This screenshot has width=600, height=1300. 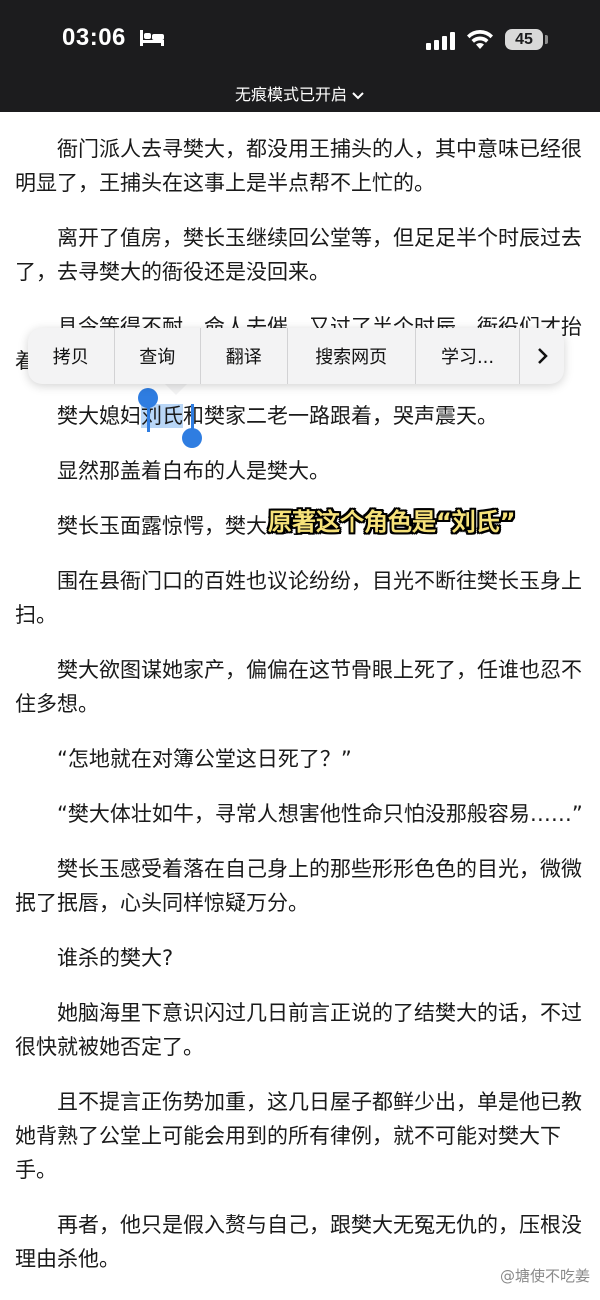 What do you see at coordinates (193, 471) in the screenshot?
I see `paragraph: 显然那盖着白布的人是樊大。` at bounding box center [193, 471].